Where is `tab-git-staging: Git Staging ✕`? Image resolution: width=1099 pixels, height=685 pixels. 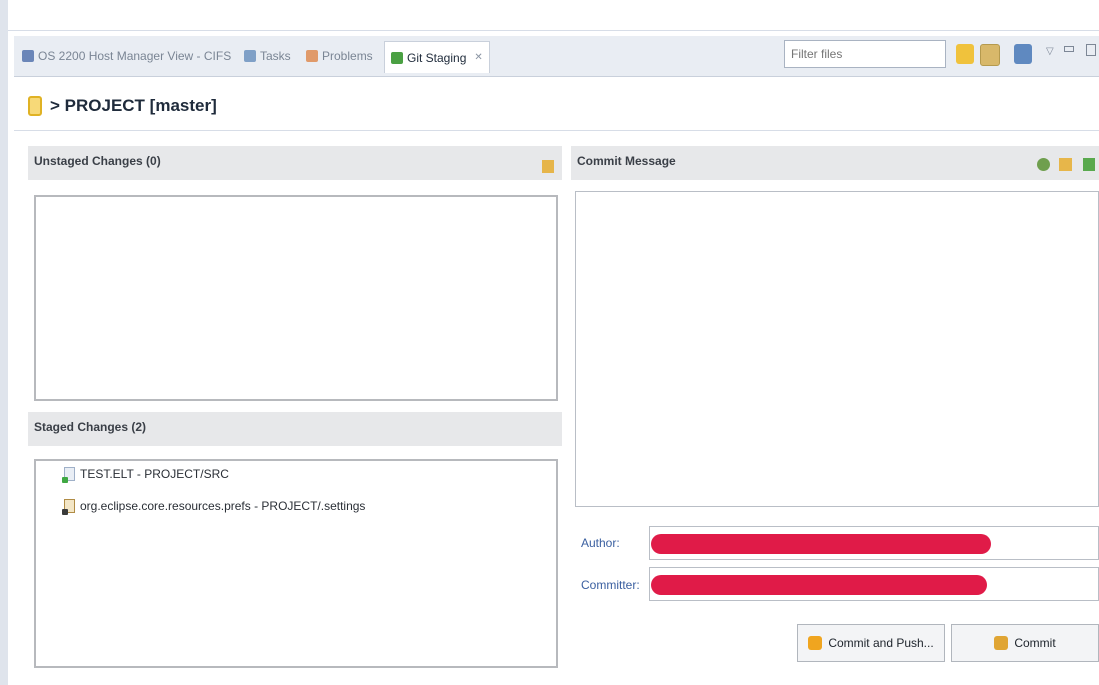
tab-git-staging: Git Staging ✕ is located at coordinates (437, 57).